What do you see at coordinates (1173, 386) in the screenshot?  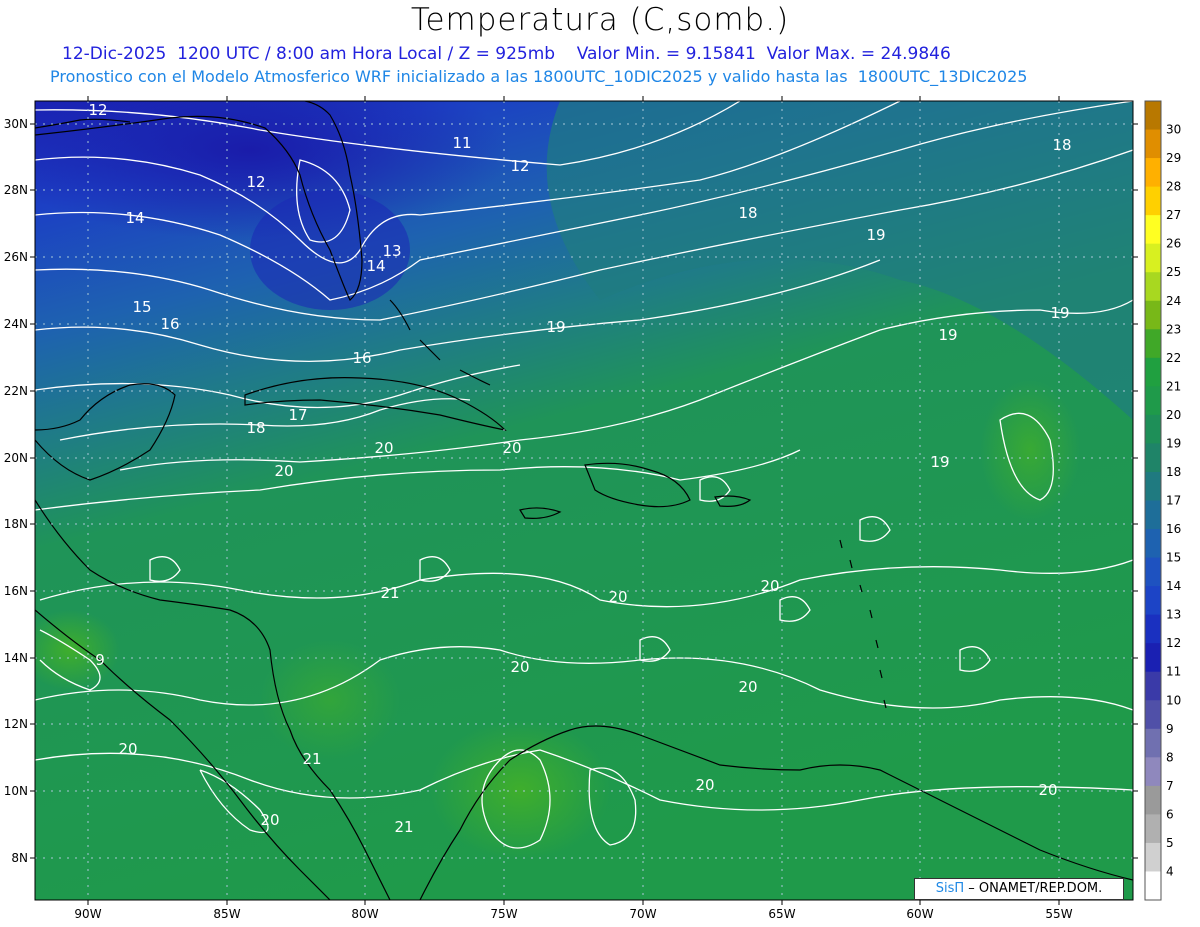 I see `colorbar-label: 21` at bounding box center [1173, 386].